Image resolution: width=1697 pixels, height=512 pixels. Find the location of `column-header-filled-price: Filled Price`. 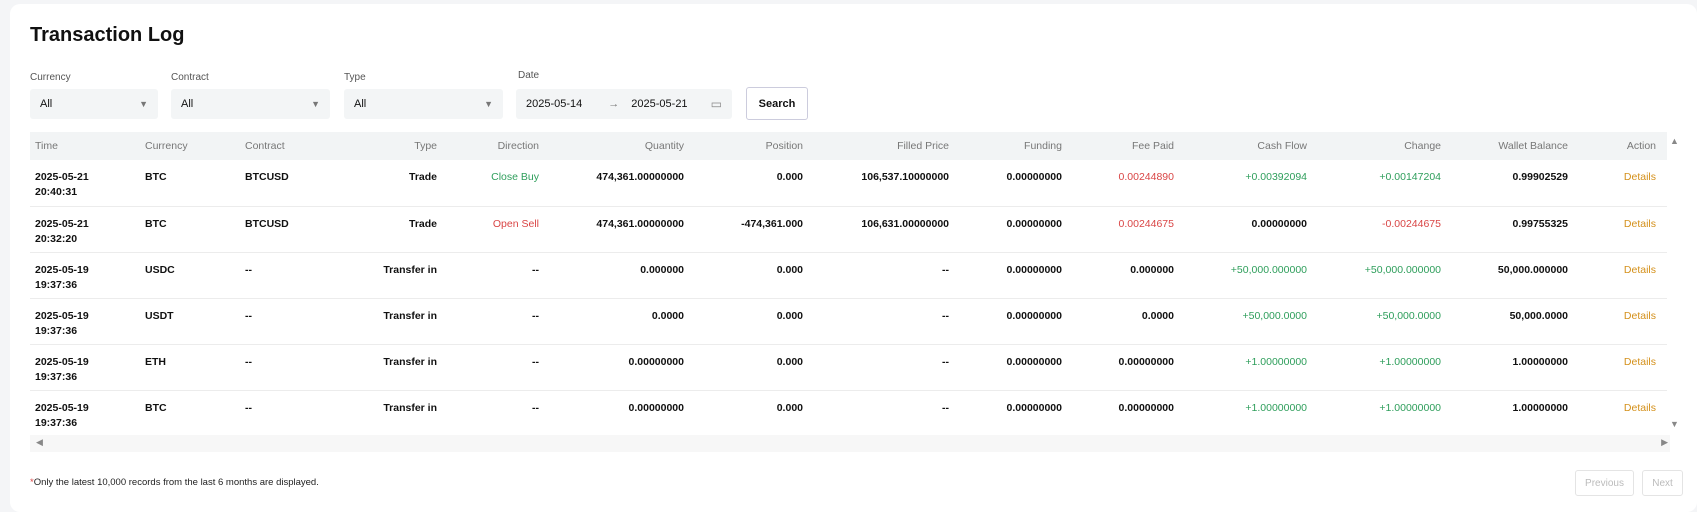

column-header-filled-price: Filled Price is located at coordinates (882, 146).